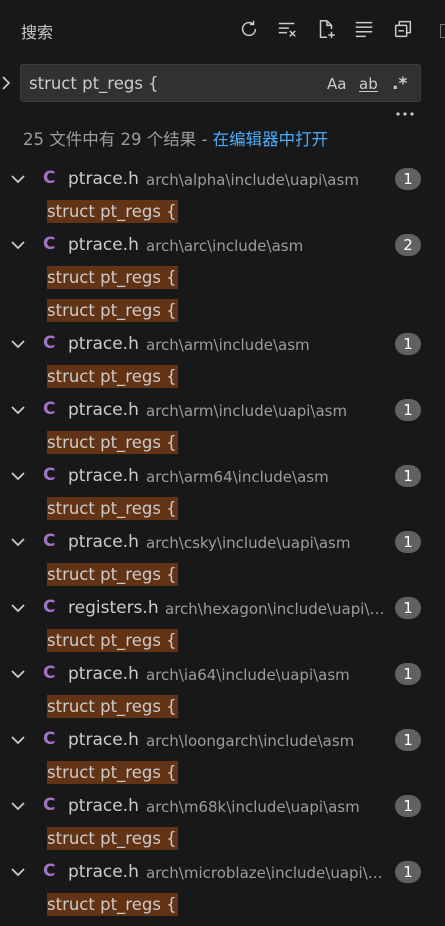 The image size is (445, 926). I want to click on view-as-tree-icon, so click(364, 29).